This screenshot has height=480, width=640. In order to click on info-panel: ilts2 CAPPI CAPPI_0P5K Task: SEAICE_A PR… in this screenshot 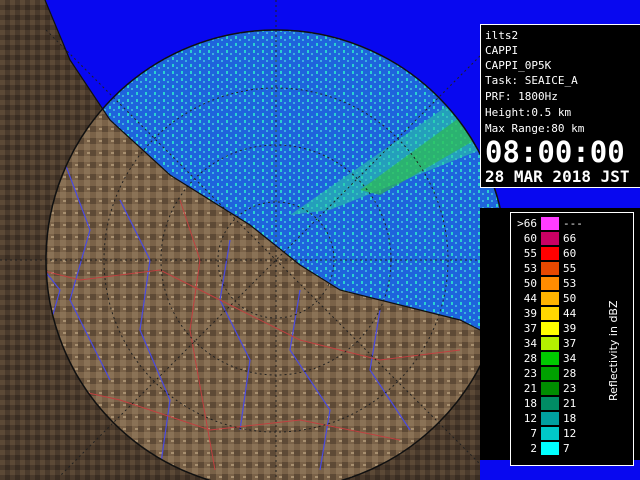, I will do `click(560, 106)`.